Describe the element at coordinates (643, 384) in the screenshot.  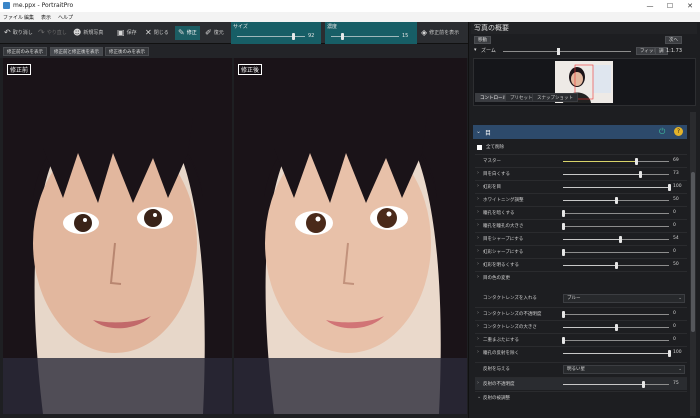
I see `reflection-opacity-thumb` at that location.